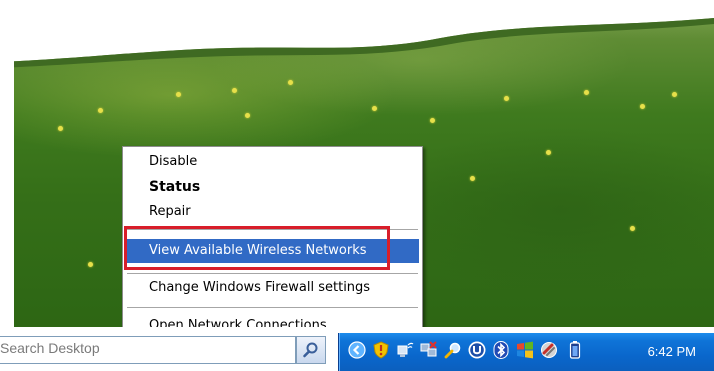 The image size is (714, 371). Describe the element at coordinates (405, 350) in the screenshot. I see `wireless-network-icon` at that location.